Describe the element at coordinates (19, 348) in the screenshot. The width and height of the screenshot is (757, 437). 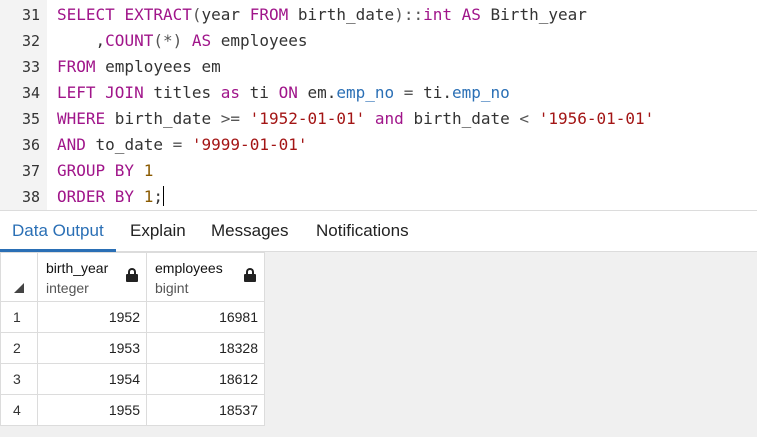
I see `row-number: 2` at that location.